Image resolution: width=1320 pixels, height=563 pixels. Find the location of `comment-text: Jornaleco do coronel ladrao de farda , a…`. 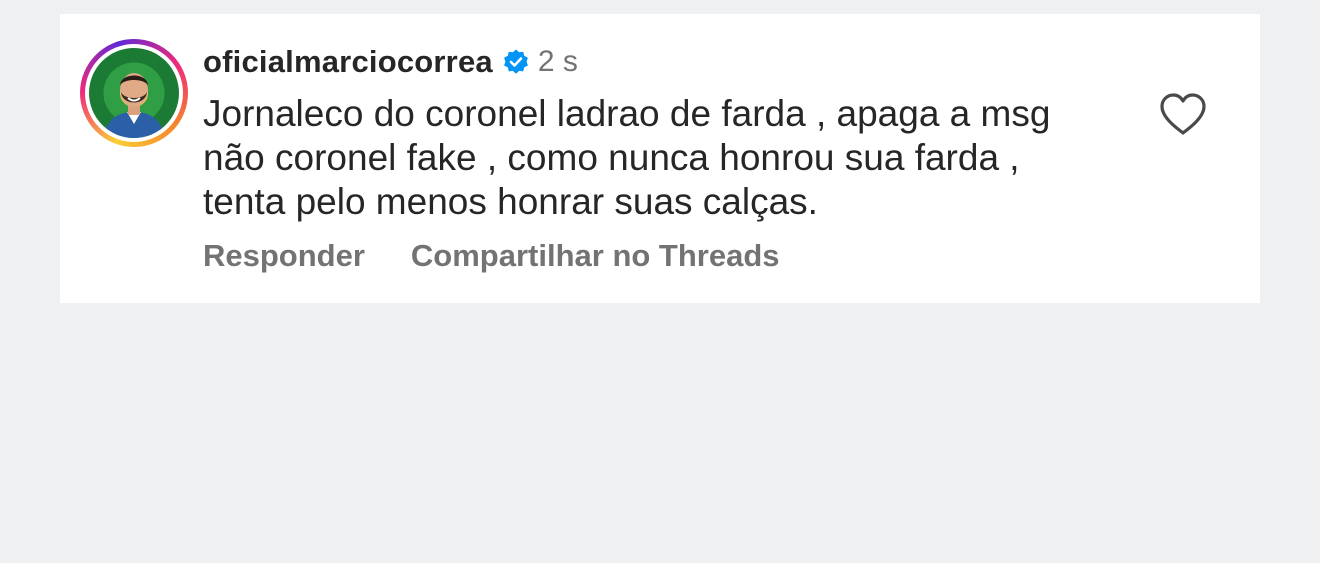

comment-text: Jornaleco do coronel ladrao de farda , a… is located at coordinates (627, 157).